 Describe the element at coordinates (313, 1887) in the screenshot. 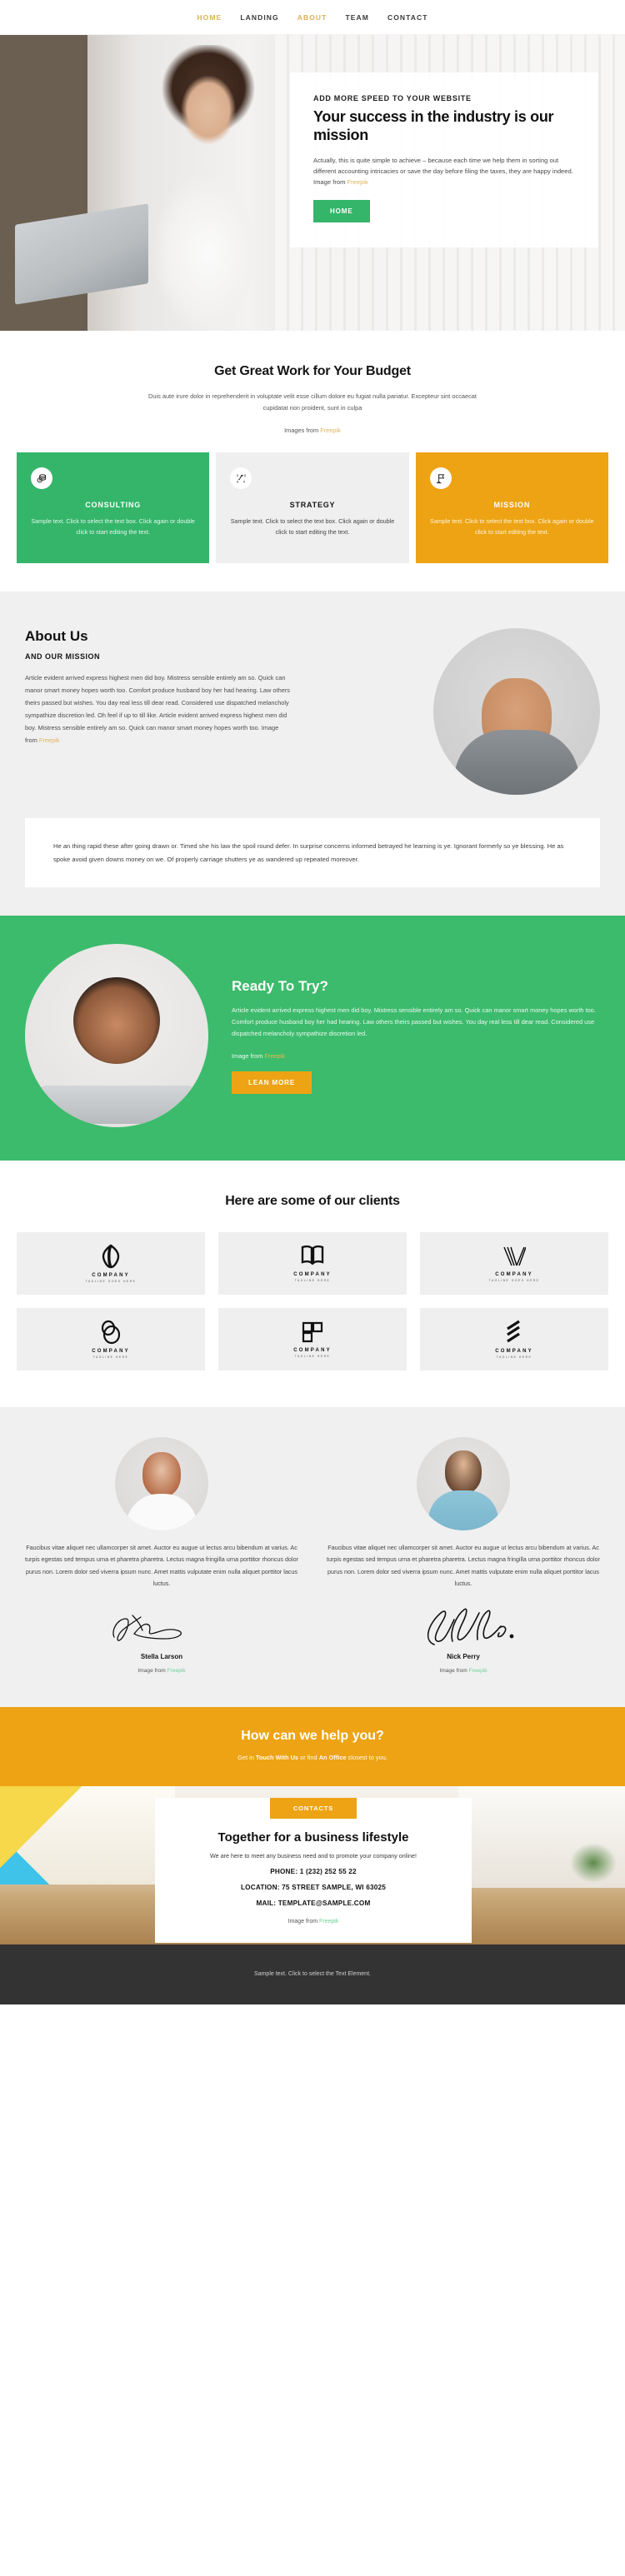

I see `contact-location: LOCATION: 75 STREET SAMPLE, WI 63025` at that location.